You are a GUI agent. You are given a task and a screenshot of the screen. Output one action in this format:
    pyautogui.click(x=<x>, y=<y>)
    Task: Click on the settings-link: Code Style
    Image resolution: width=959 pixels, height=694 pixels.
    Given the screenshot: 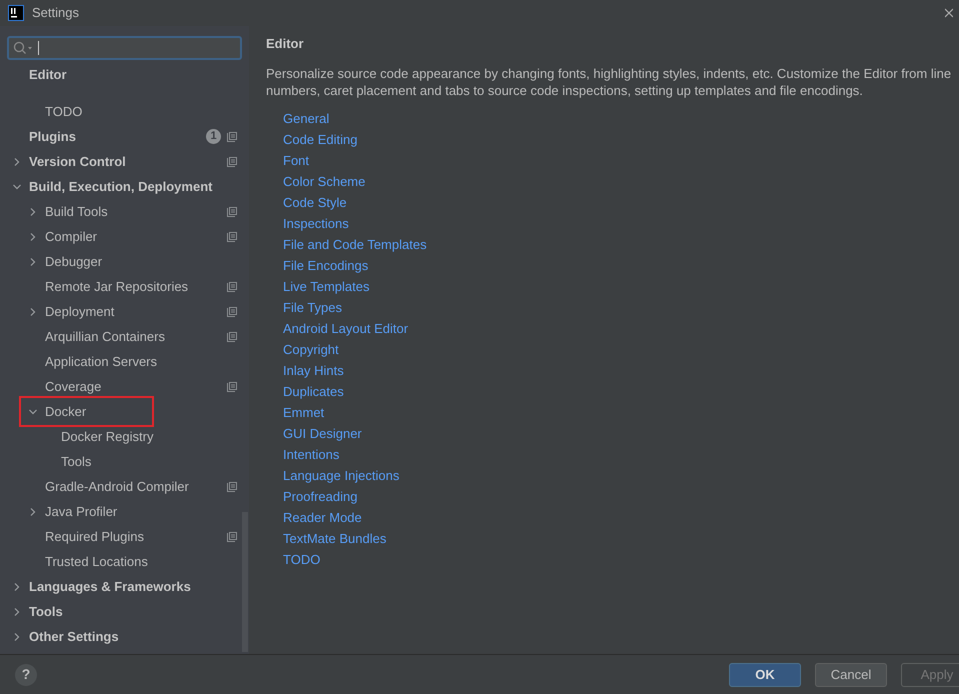 What is the action you would take?
    pyautogui.click(x=315, y=202)
    